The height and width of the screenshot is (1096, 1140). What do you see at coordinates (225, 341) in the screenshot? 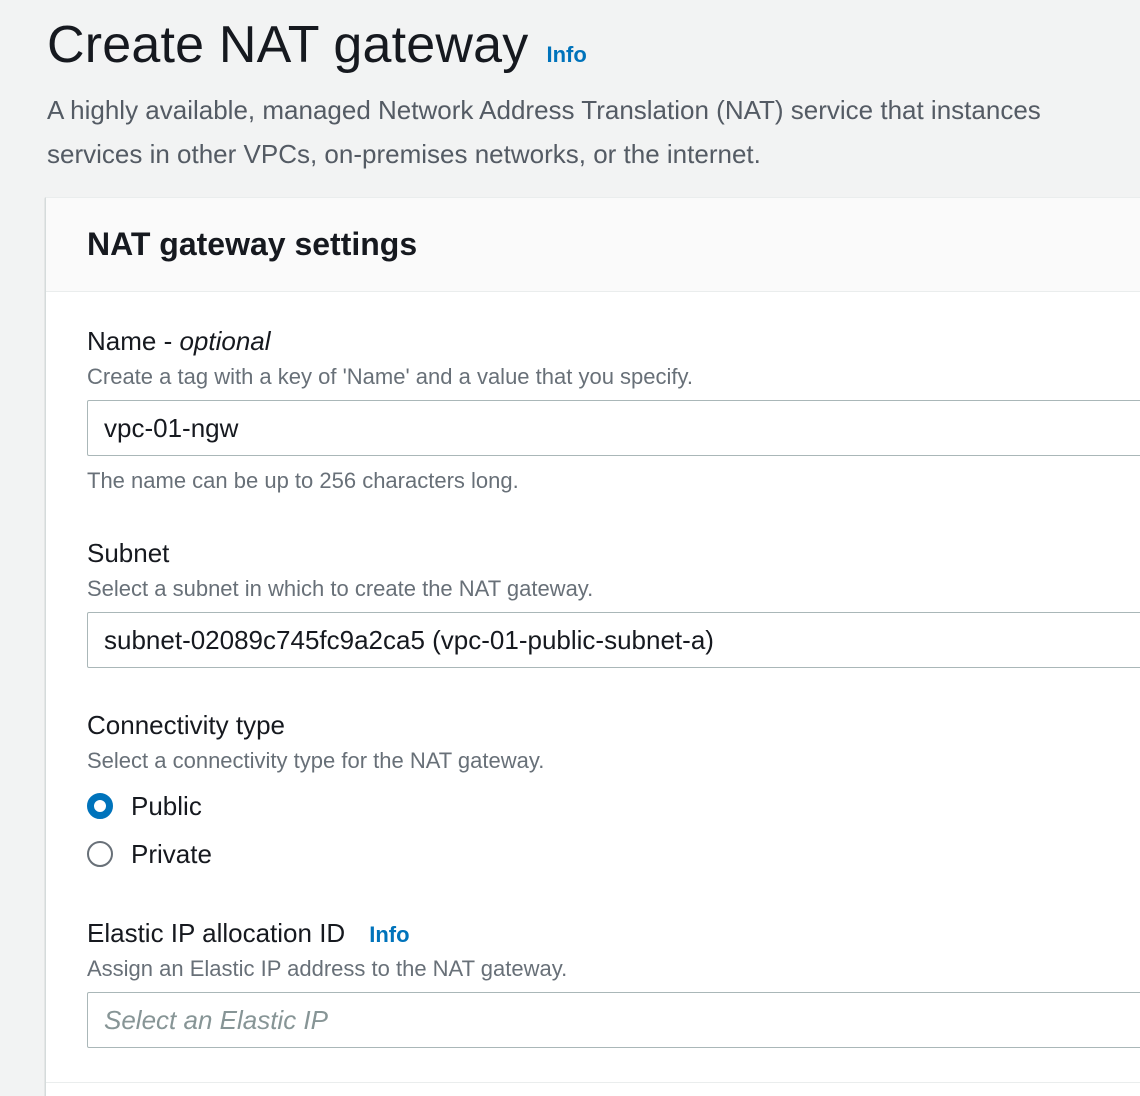
I see `name-label-optional: optional` at bounding box center [225, 341].